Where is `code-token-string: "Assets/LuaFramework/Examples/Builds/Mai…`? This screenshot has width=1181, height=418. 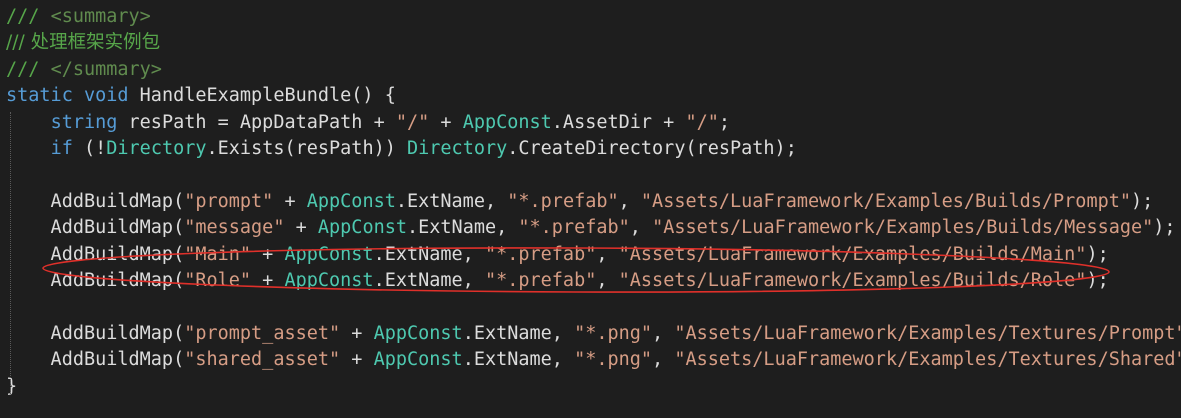
code-token-string: "Assets/LuaFramework/Examples/Builds/Mai… is located at coordinates (852, 254).